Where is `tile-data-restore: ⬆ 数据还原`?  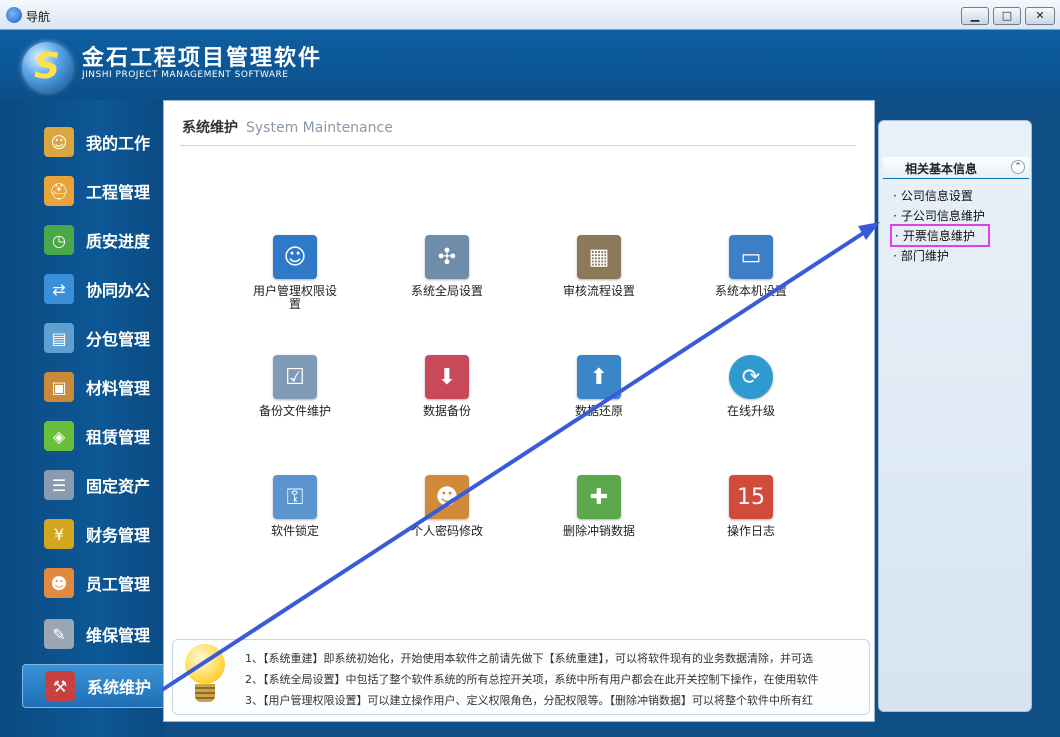
tile-data-restore: ⬆ 数据还原 is located at coordinates (599, 400).